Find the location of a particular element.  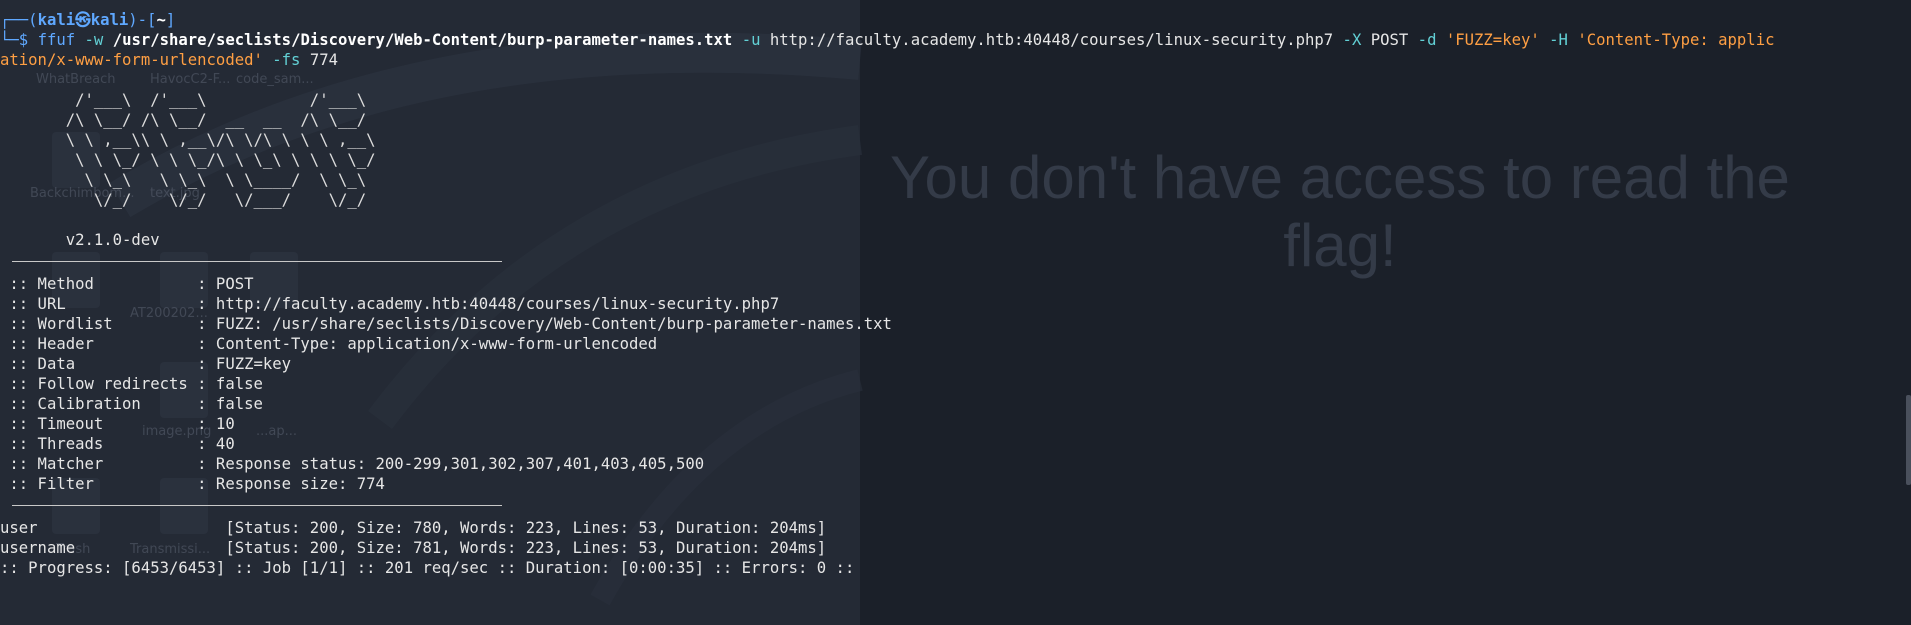

config-threads: :: Threads : 40 is located at coordinates (117, 444).